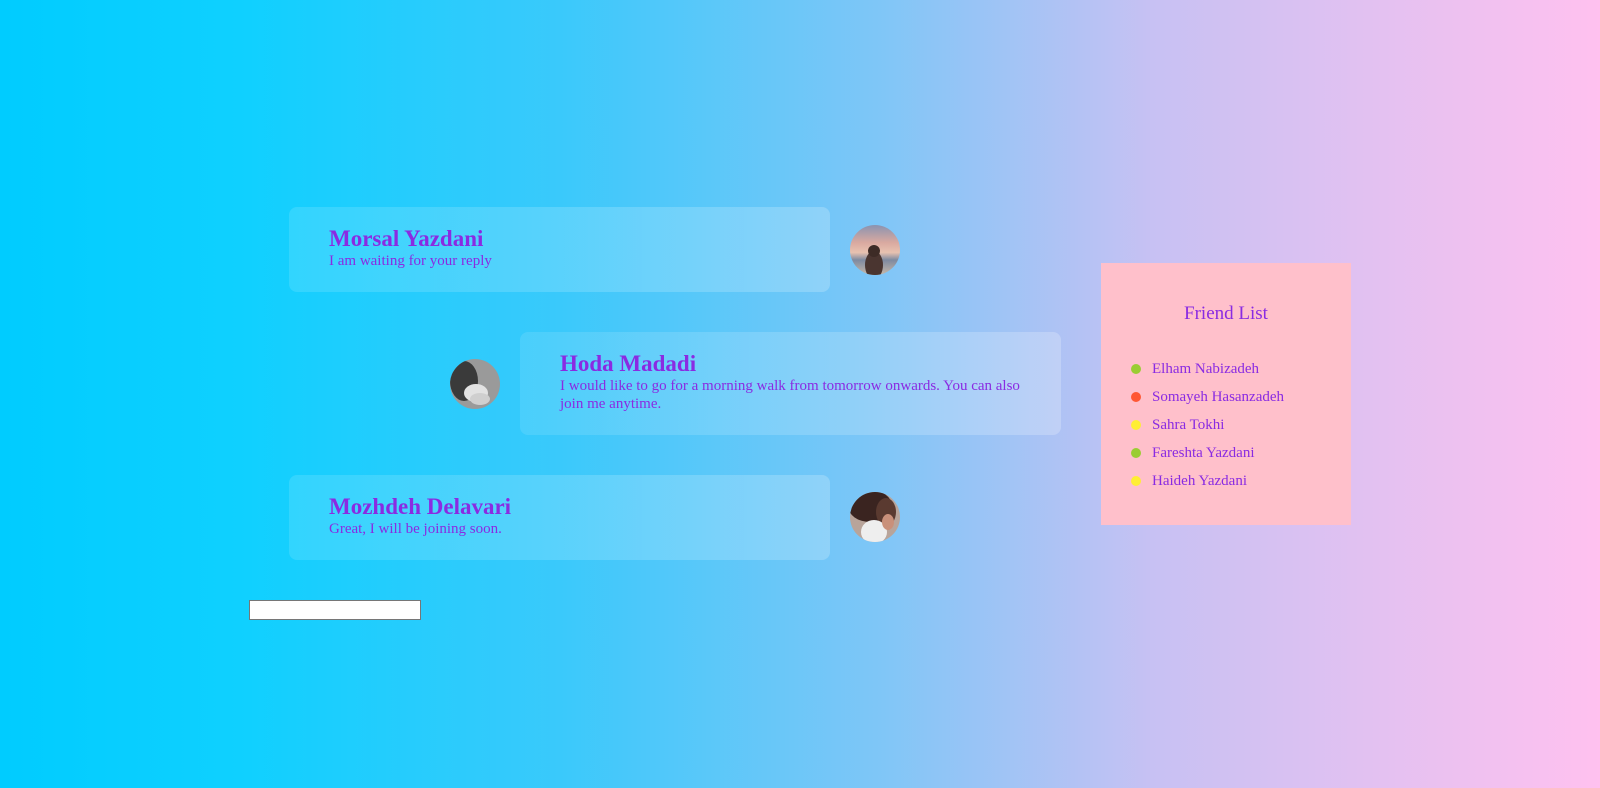 The image size is (1600, 788). I want to click on friend-item-sahra-tokhi: Sahra Tokhi, so click(1241, 425).